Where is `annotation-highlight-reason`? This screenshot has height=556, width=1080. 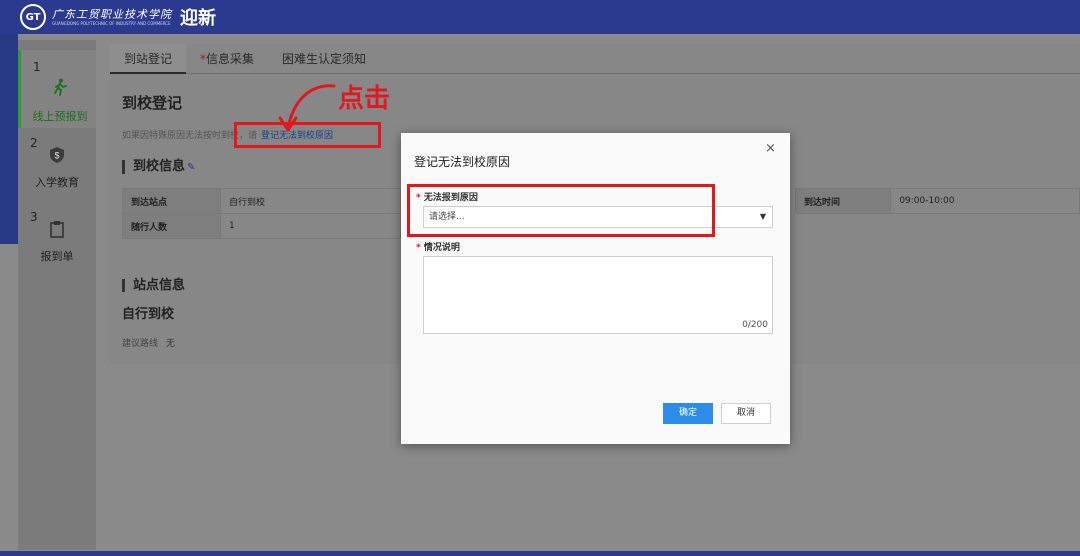 annotation-highlight-reason is located at coordinates (561, 210).